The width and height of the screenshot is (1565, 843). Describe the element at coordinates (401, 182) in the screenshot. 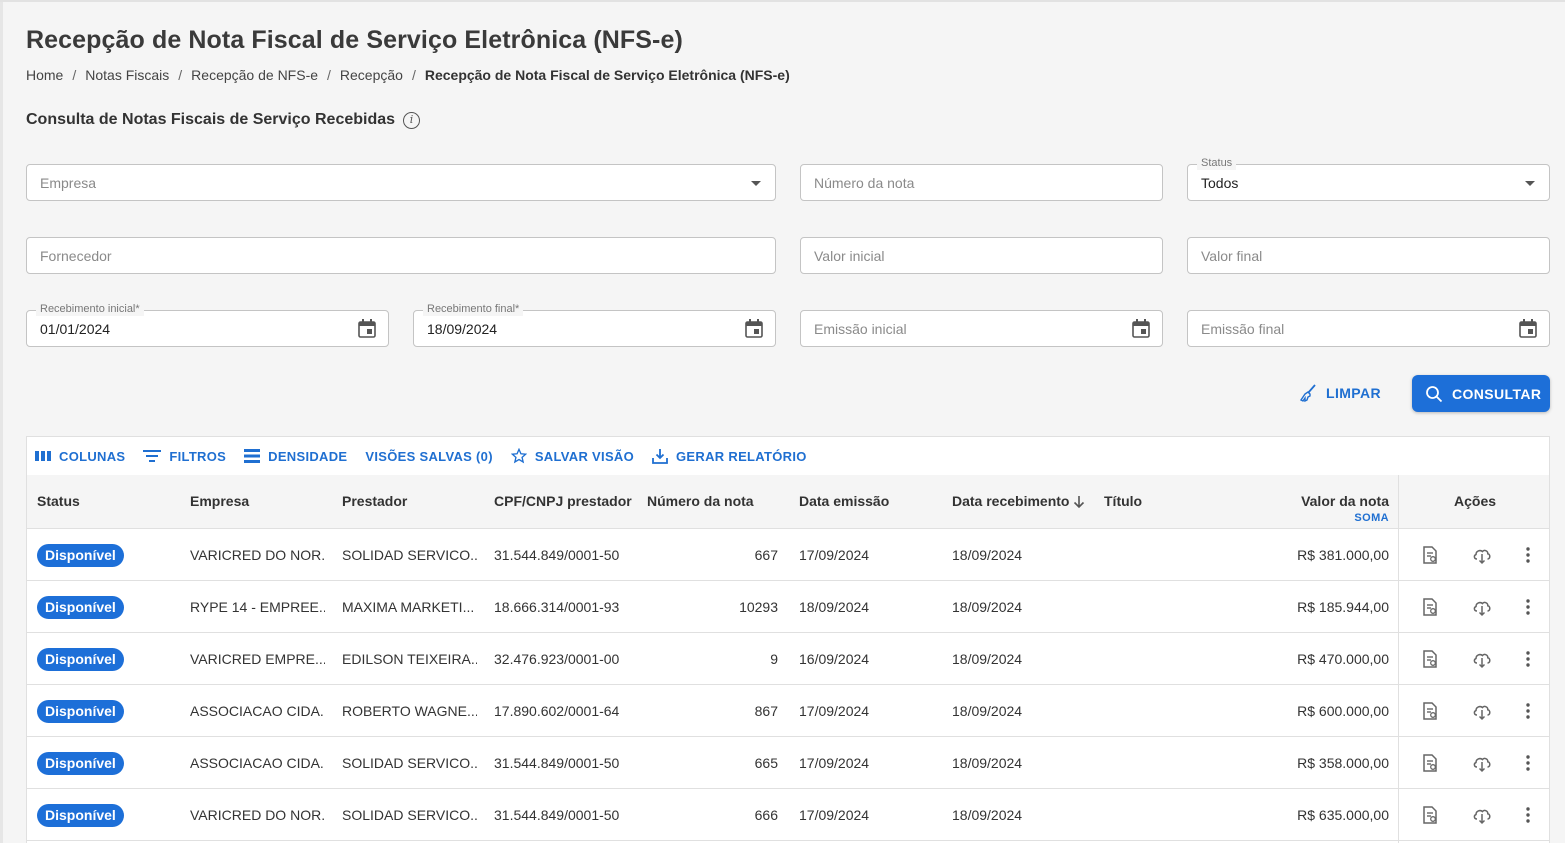

I see `empresa-select: Empresa` at that location.